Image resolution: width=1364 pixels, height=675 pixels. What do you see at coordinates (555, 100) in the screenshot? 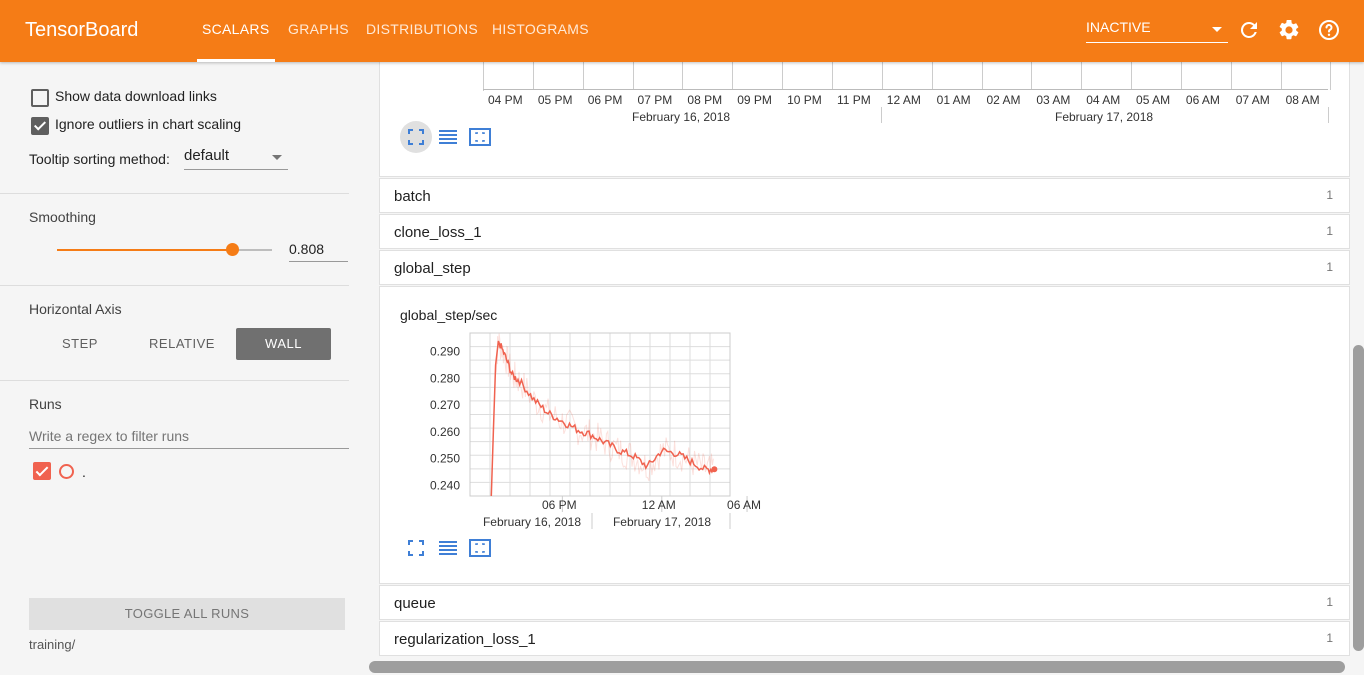
I see `x-tick-label: 05 PM` at bounding box center [555, 100].